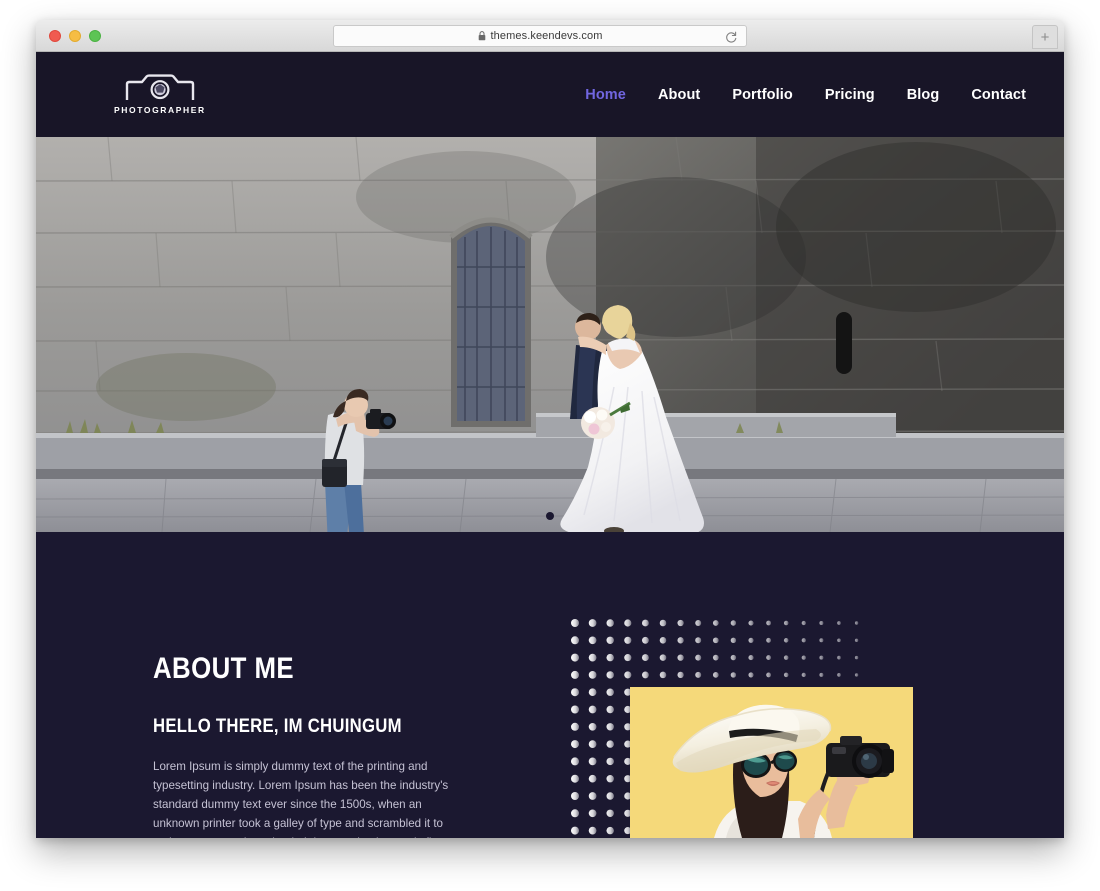 This screenshot has width=1100, height=891. Describe the element at coordinates (160, 110) in the screenshot. I see `logo-text: PHOTOGRAPHER` at that location.